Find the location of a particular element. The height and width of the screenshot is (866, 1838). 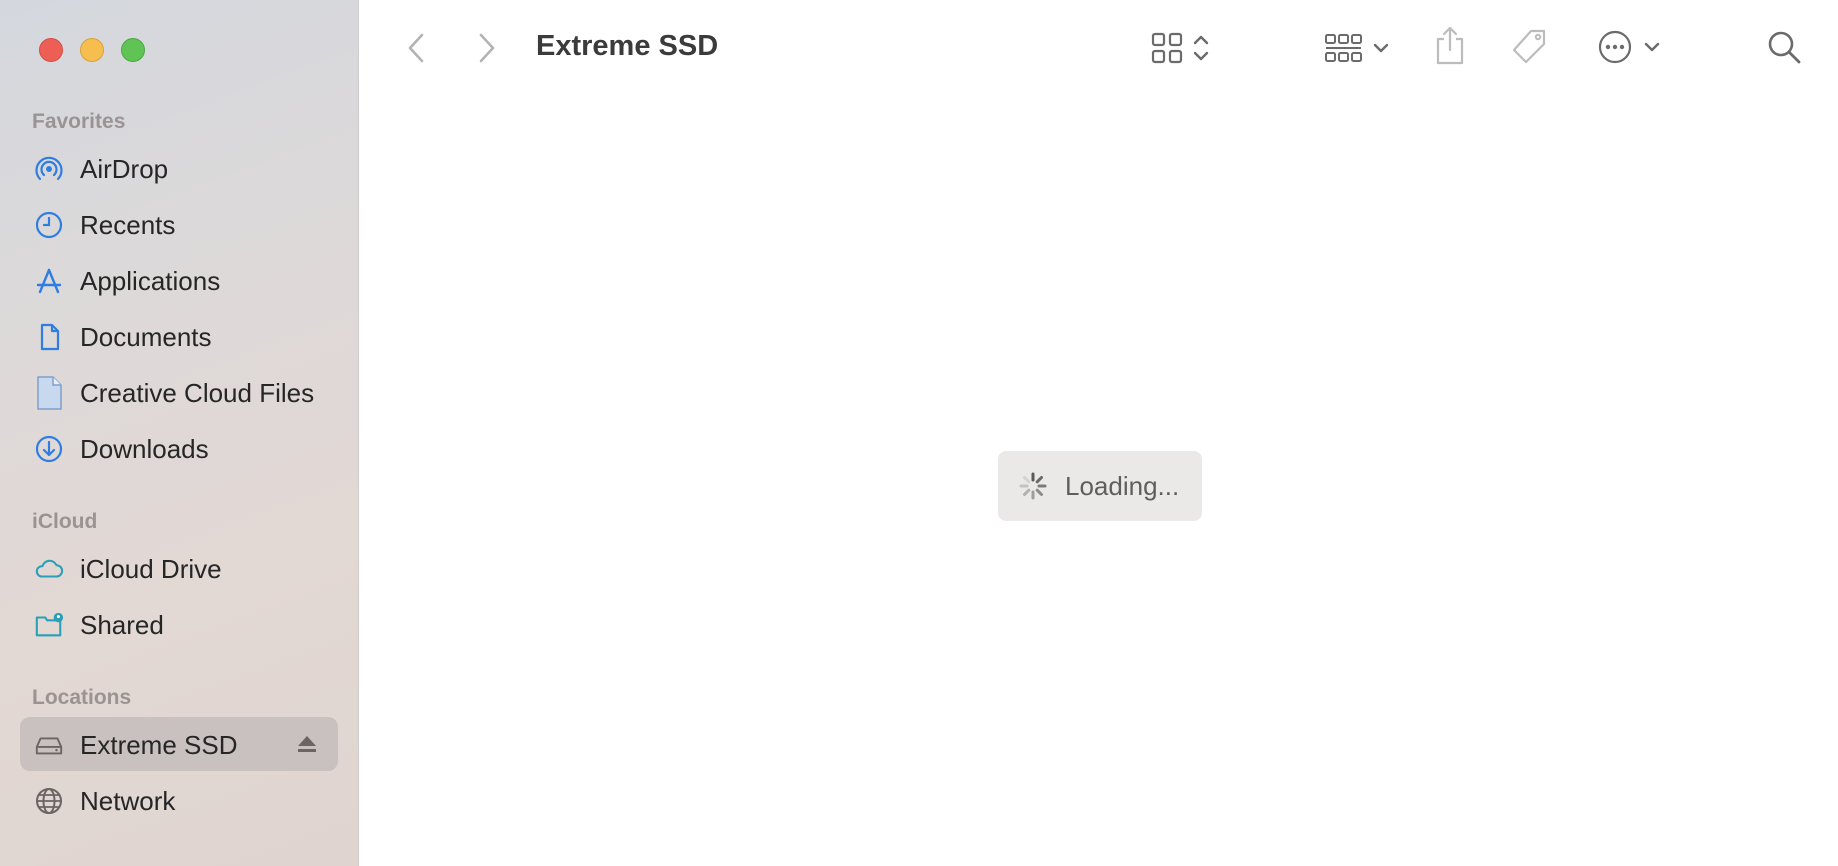

clock-icon is located at coordinates (49, 225).